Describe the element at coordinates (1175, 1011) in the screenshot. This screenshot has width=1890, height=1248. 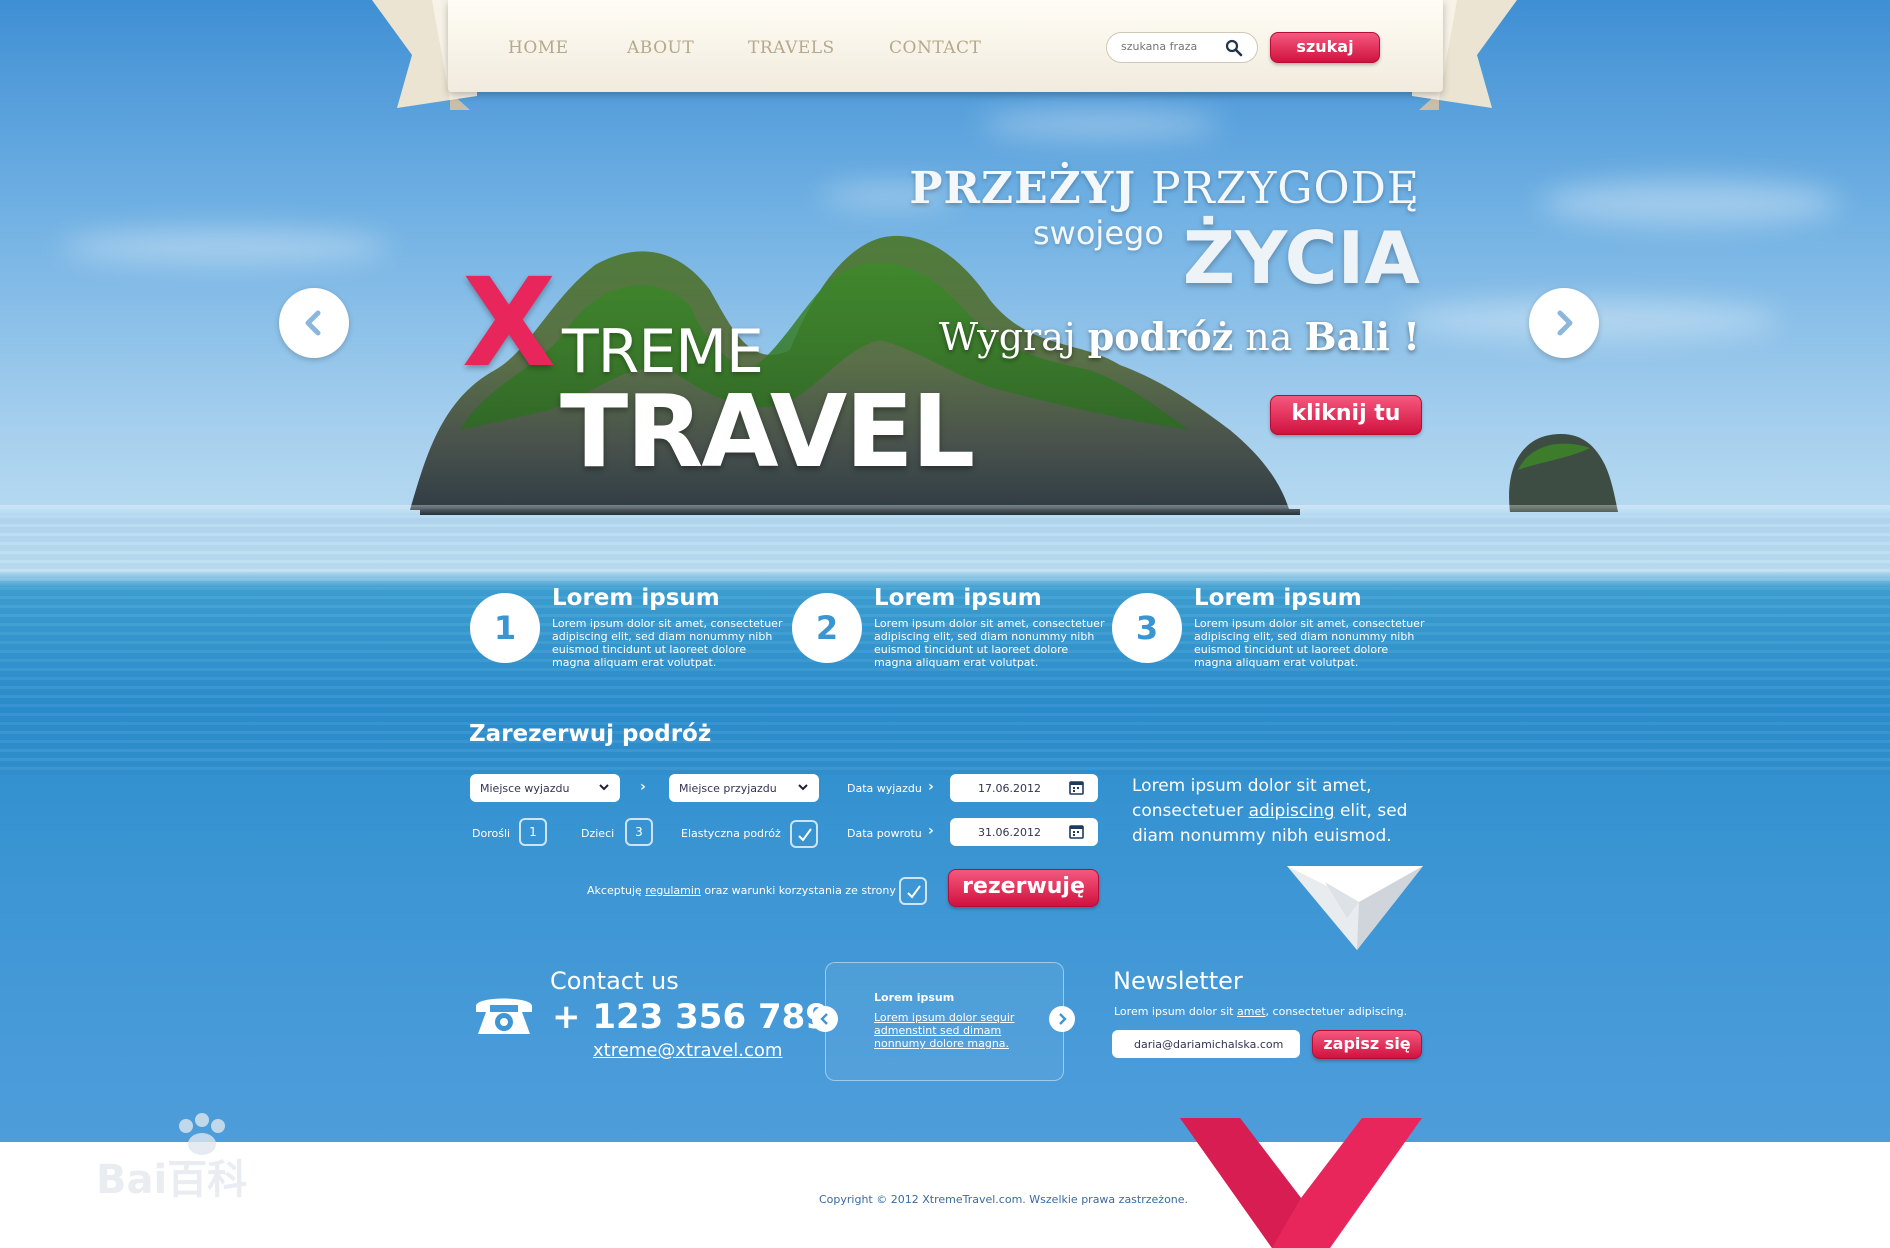
I see `newsletter-text-a: Lorem ipsum dolor sit` at that location.